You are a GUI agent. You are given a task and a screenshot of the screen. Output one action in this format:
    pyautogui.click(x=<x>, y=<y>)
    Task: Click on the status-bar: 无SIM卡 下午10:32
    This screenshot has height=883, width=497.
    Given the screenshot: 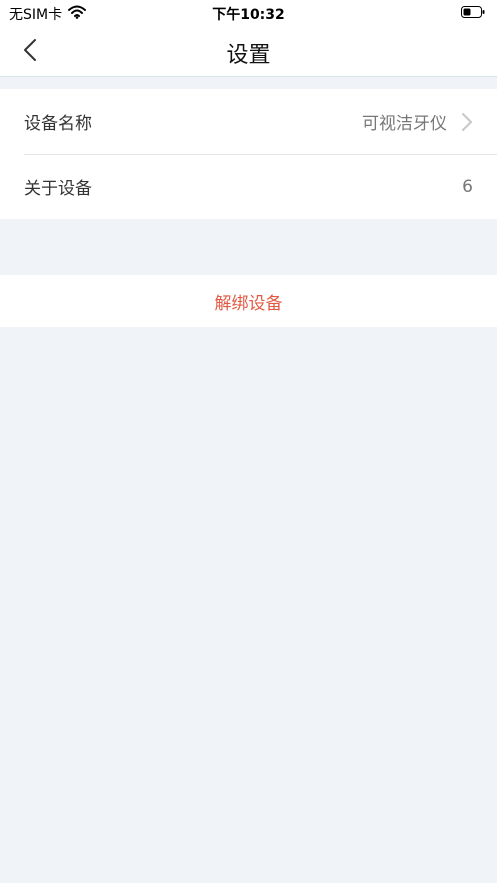 What is the action you would take?
    pyautogui.click(x=248, y=13)
    